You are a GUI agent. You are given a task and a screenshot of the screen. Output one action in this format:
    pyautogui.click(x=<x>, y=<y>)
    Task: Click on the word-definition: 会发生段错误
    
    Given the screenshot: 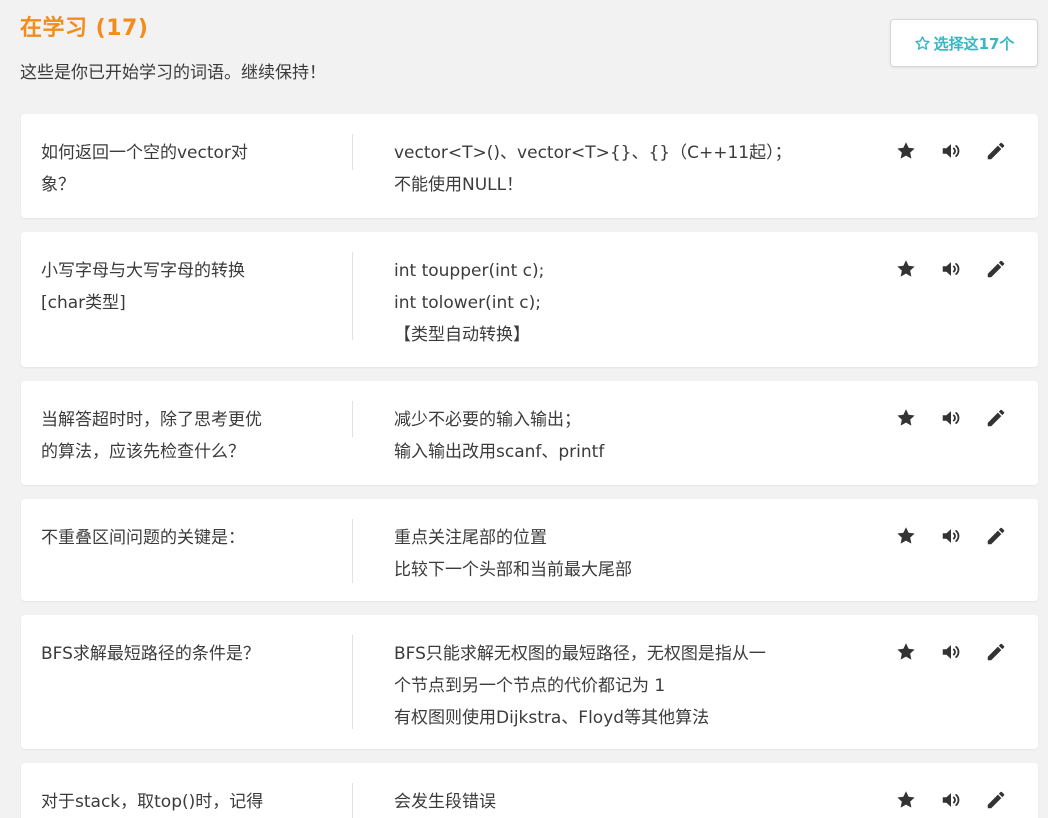 What is the action you would take?
    pyautogui.click(x=445, y=802)
    